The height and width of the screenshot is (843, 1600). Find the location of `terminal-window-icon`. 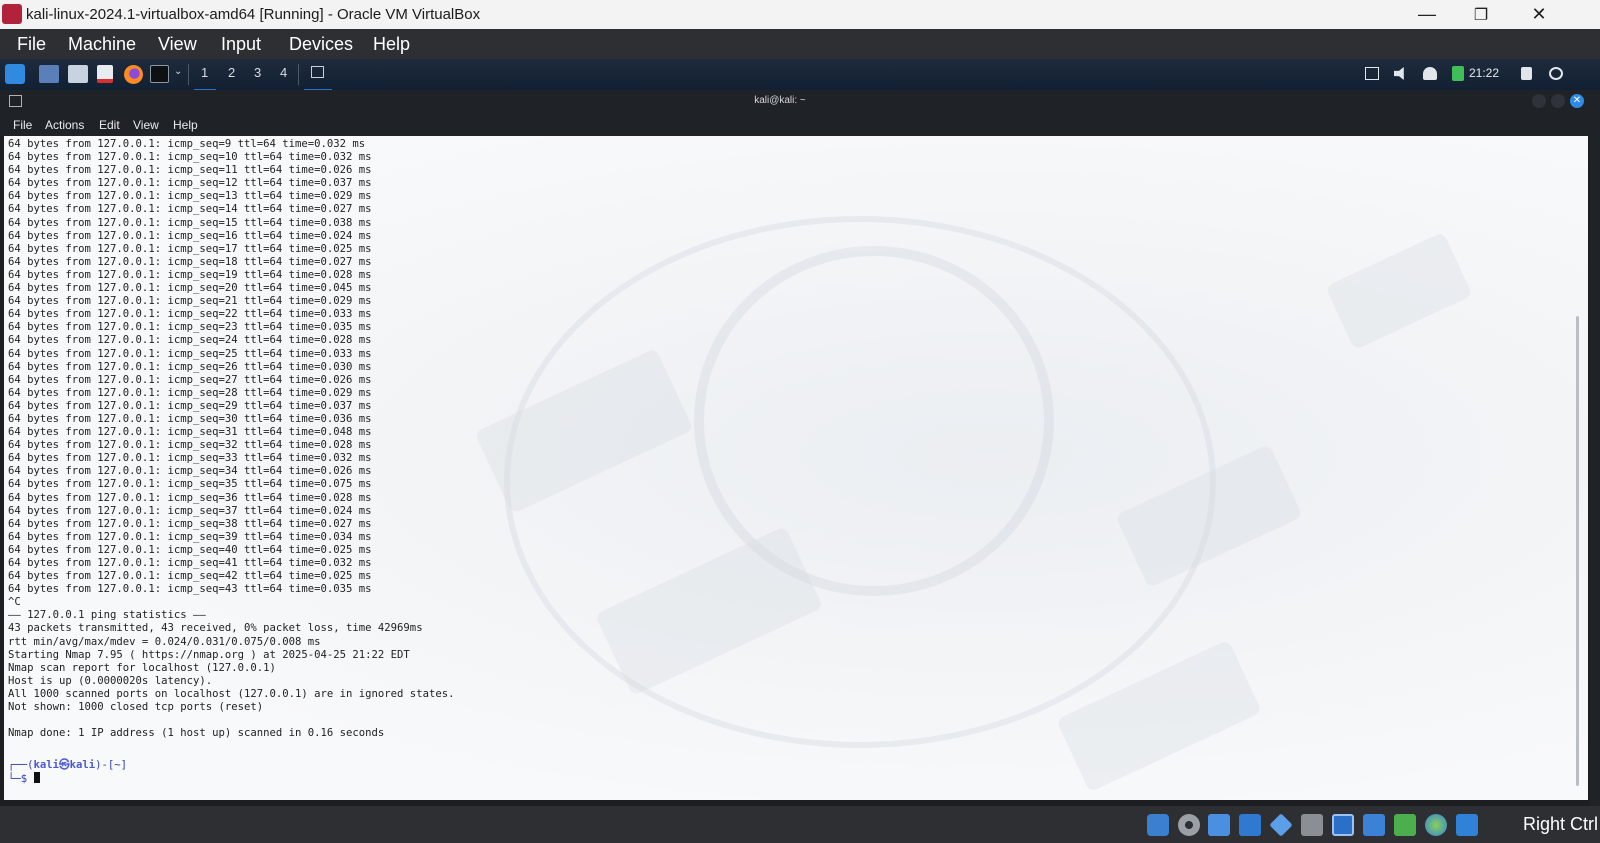

terminal-window-icon is located at coordinates (317, 72).